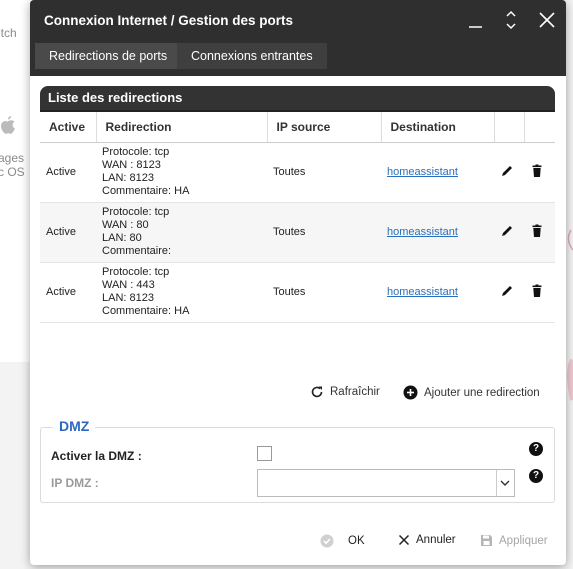 Image resolution: width=573 pixels, height=569 pixels. Describe the element at coordinates (523, 540) in the screenshot. I see `apply-label: Appliquer` at that location.